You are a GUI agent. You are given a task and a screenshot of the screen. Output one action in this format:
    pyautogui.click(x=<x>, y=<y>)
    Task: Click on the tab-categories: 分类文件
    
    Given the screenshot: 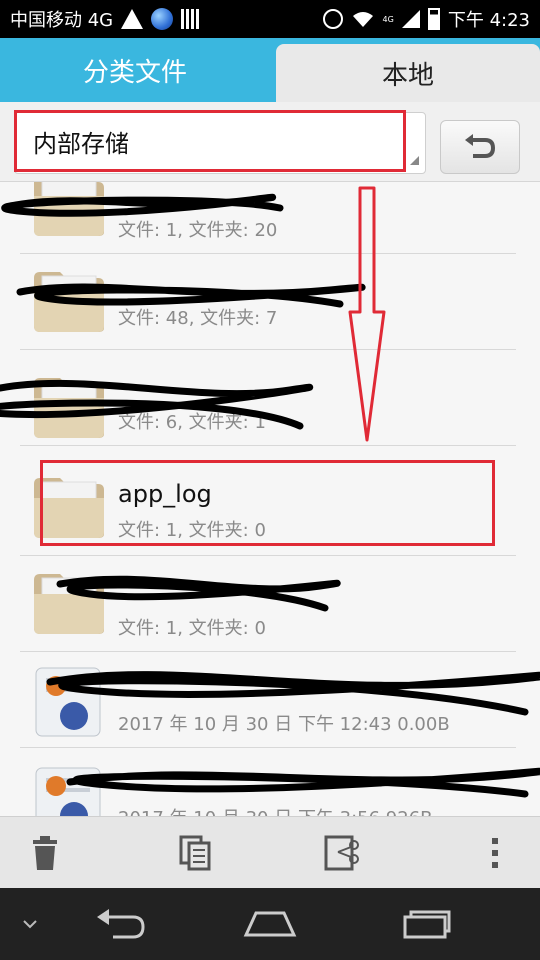 What is the action you would take?
    pyautogui.click(x=135, y=70)
    